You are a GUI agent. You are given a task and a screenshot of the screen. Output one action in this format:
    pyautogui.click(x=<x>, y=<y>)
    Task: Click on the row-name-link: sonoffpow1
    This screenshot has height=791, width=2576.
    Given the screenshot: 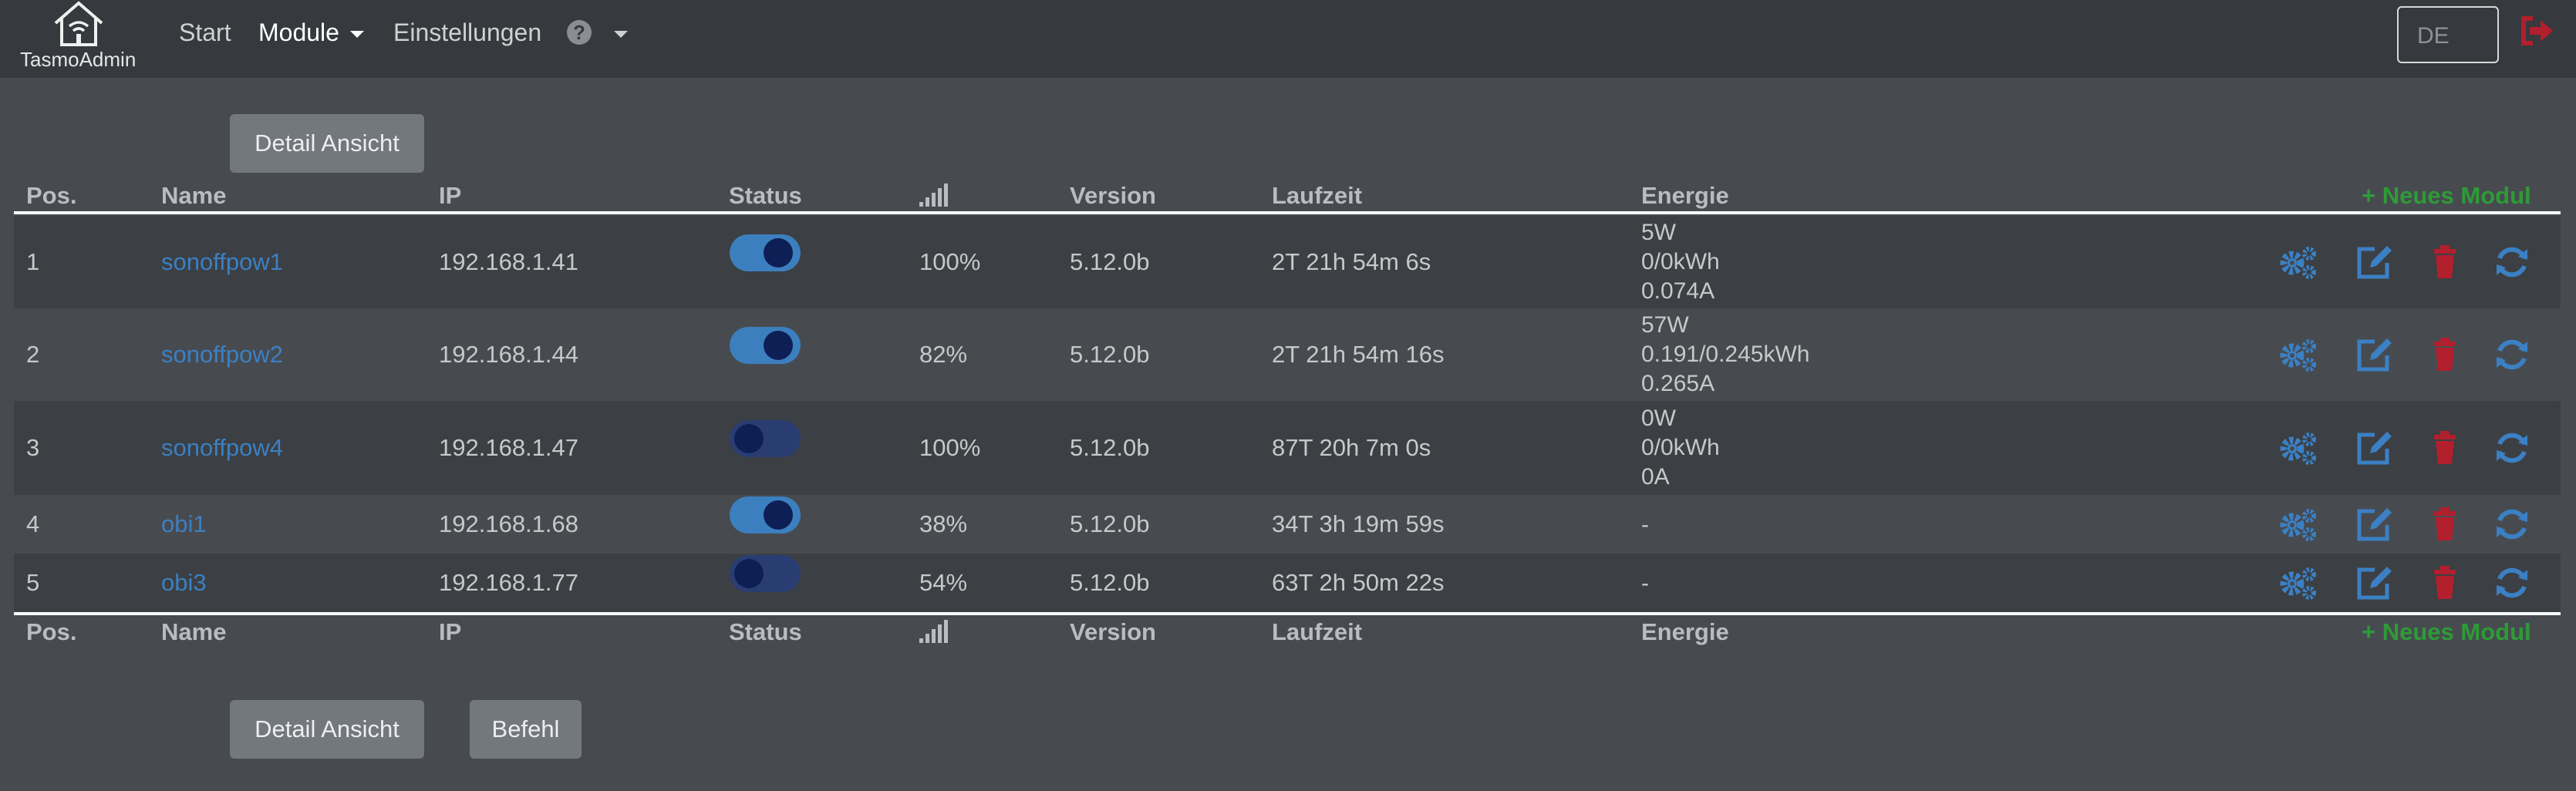 What is the action you would take?
    pyautogui.click(x=222, y=262)
    